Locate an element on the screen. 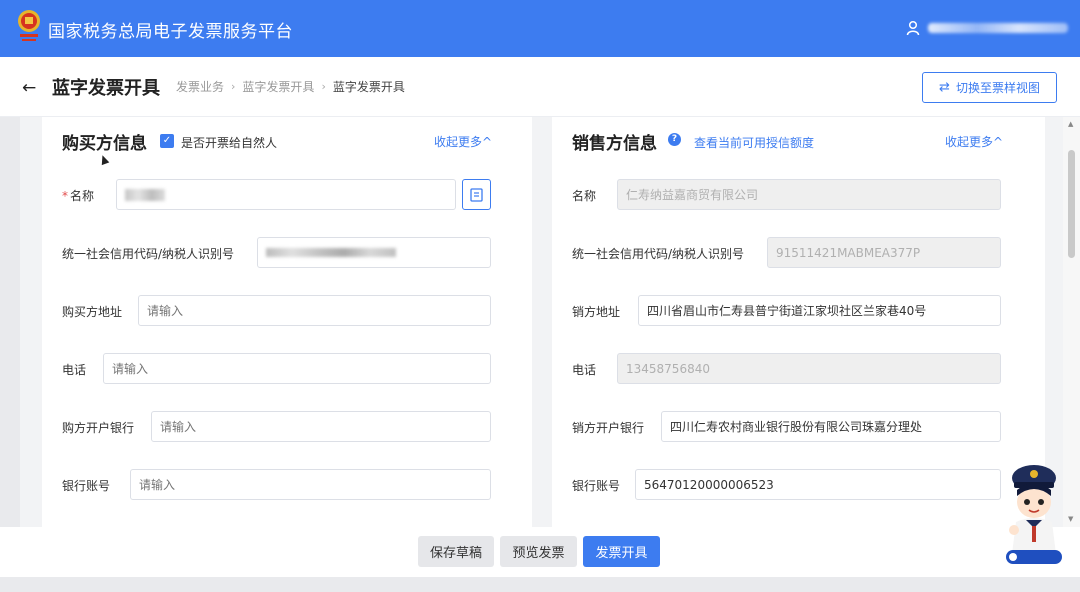 Image resolution: width=1080 pixels, height=592 pixels. breadcrumb-item: 发票业务 is located at coordinates (200, 86).